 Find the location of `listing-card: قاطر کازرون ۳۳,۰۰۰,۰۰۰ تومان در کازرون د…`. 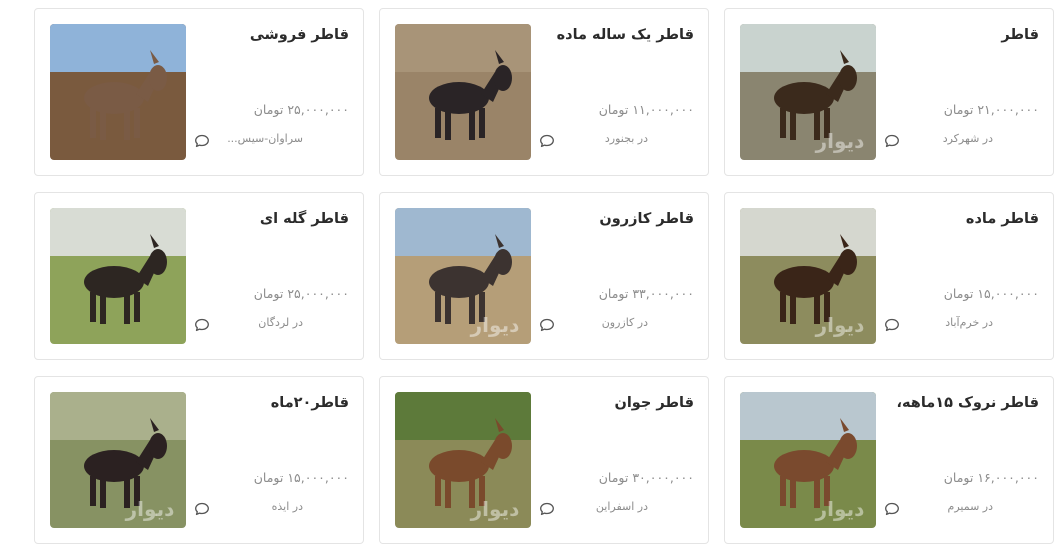

listing-card: قاطر کازرون ۳۳,۰۰۰,۰۰۰ تومان در کازرون د… is located at coordinates (544, 276).